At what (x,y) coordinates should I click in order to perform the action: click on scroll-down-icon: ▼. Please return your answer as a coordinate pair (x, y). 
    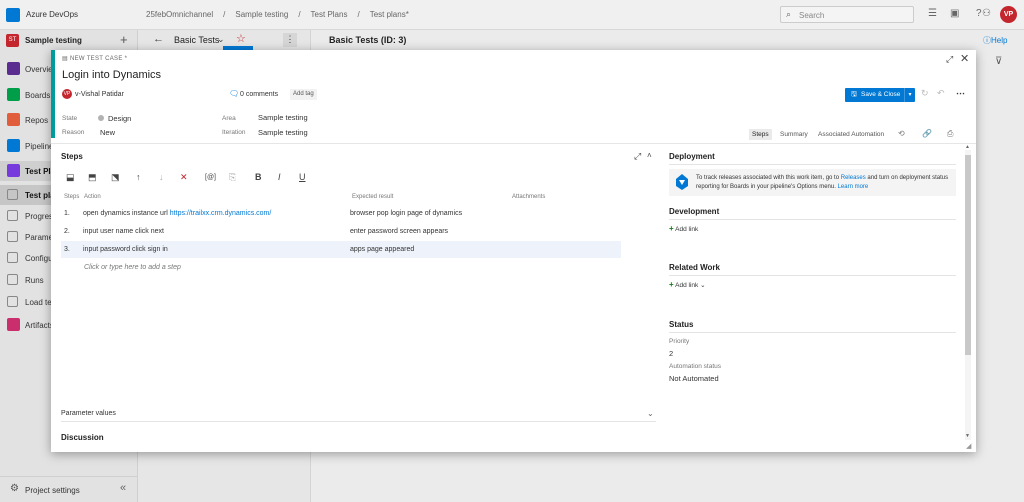
    Looking at the image, I should click on (967, 436).